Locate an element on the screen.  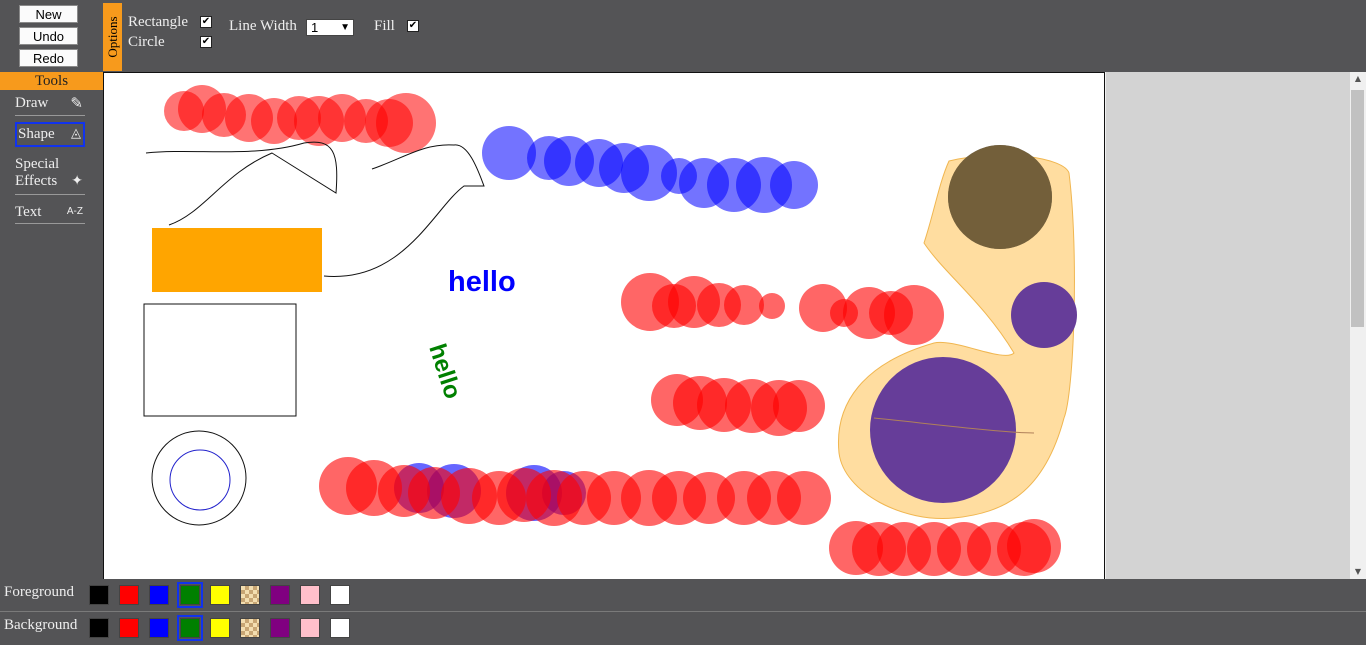
background-swatch-transparent is located at coordinates (250, 628).